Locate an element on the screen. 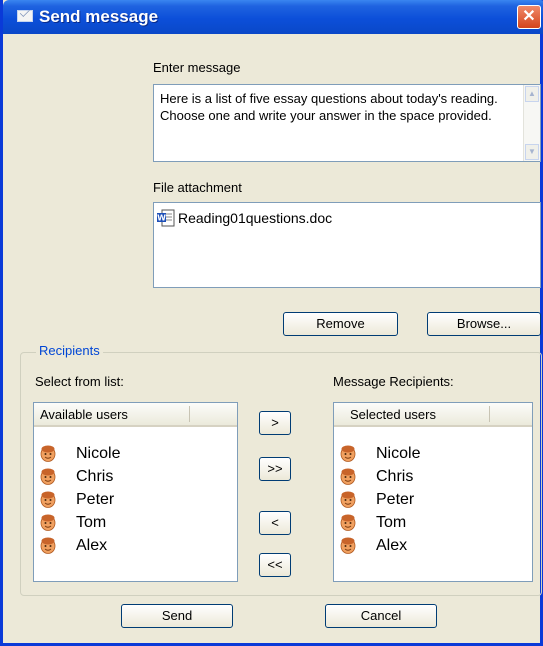 This screenshot has width=543, height=646. close-button: ✕ is located at coordinates (529, 17).